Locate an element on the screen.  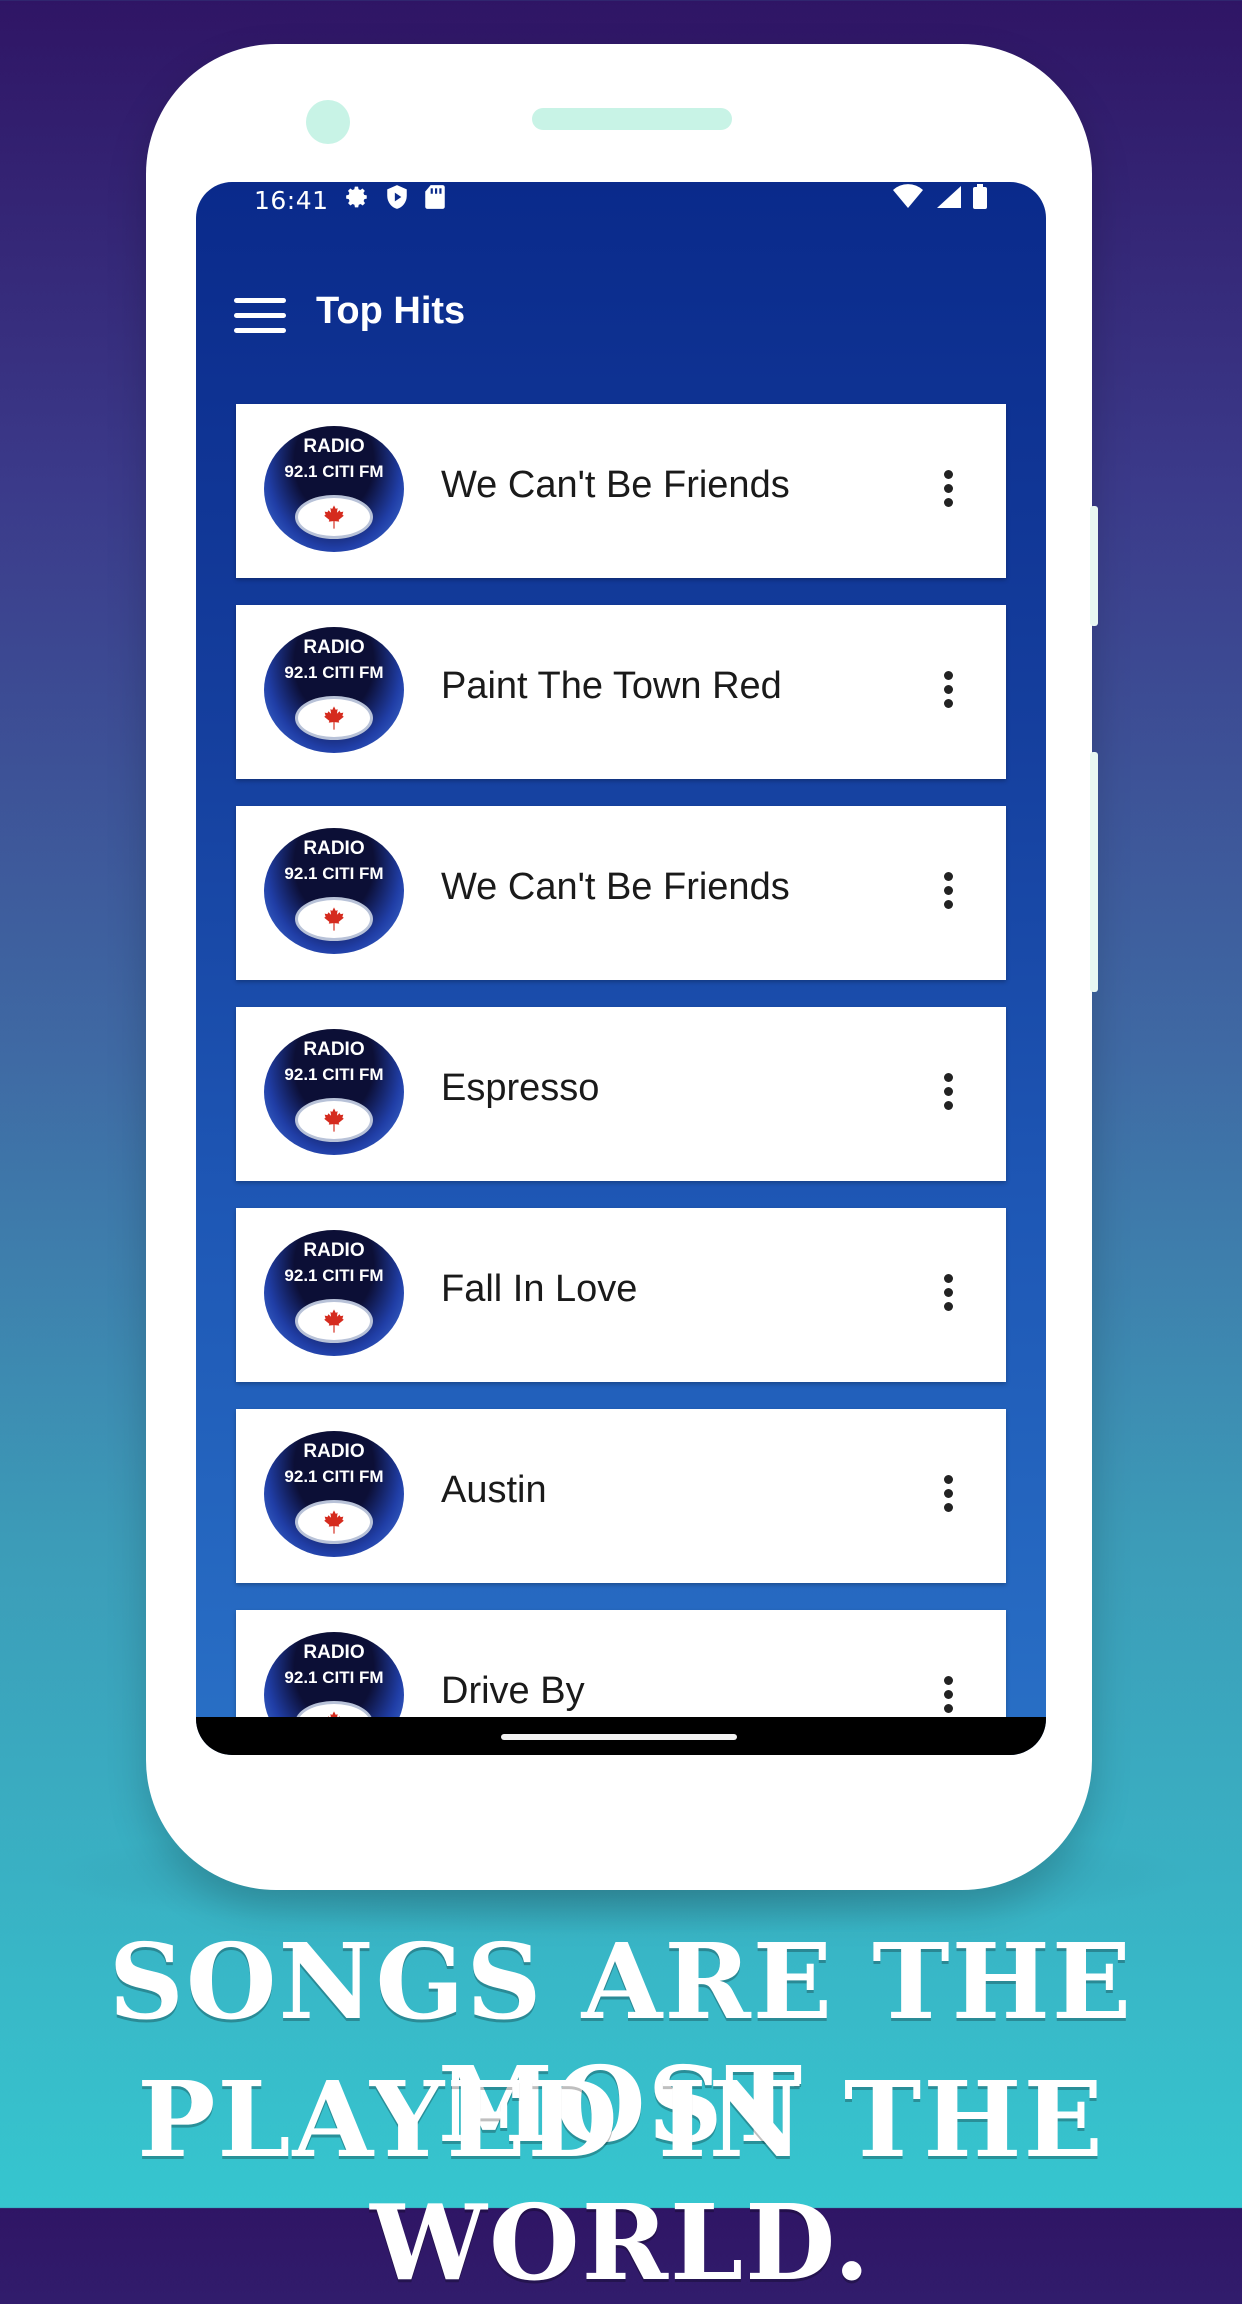
status-time: 16:41 is located at coordinates (291, 200).